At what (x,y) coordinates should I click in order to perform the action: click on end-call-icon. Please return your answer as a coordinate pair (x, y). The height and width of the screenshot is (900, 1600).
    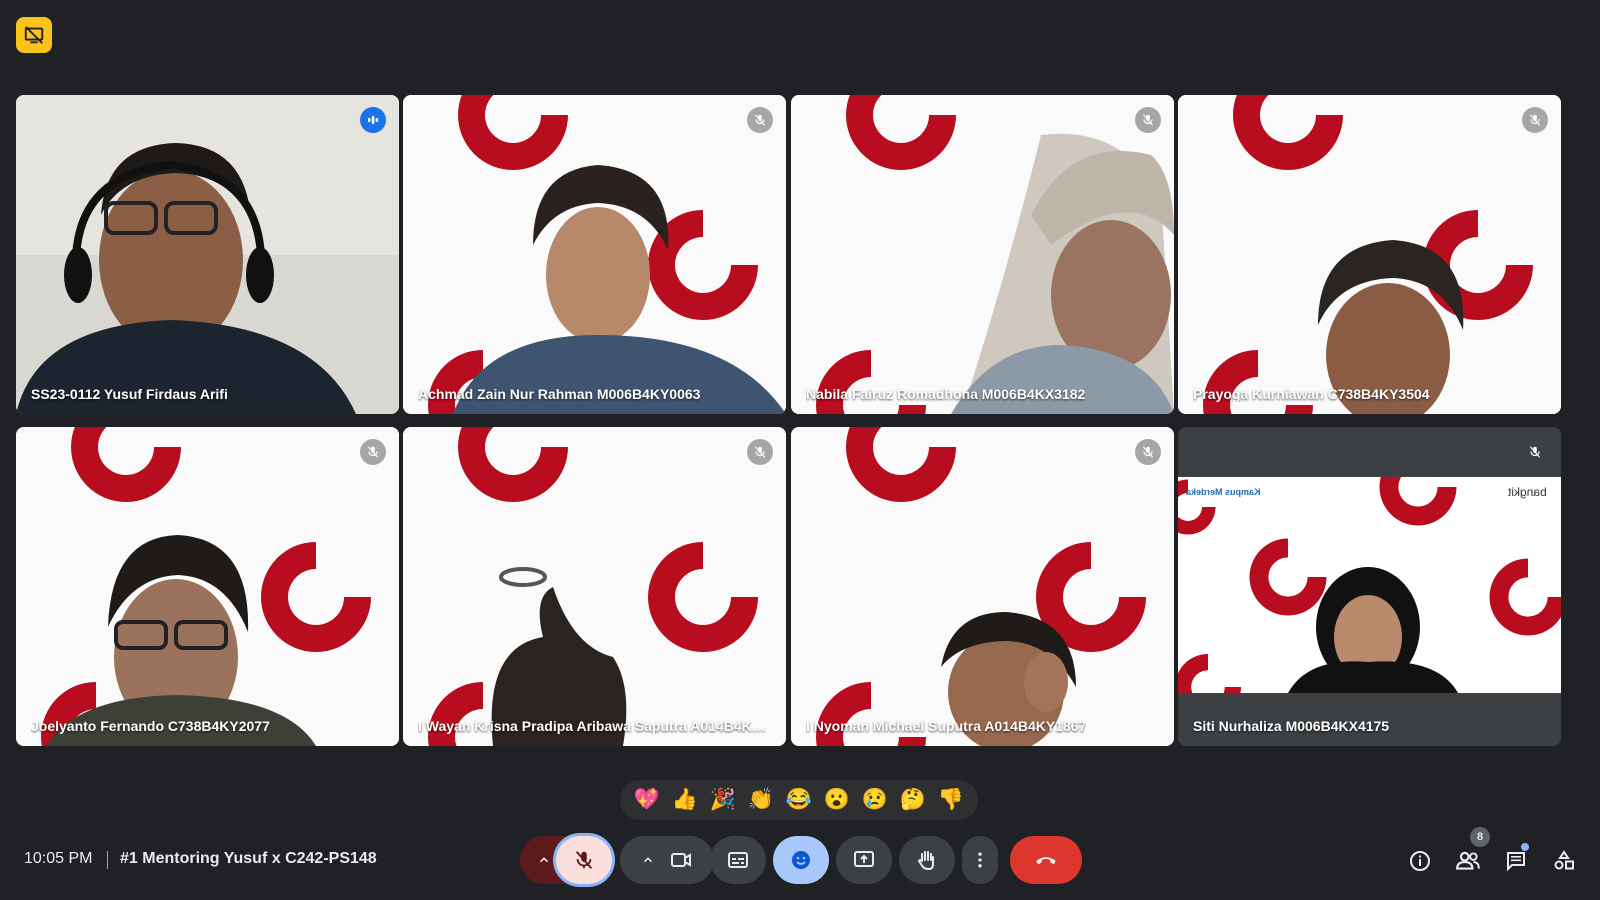
    Looking at the image, I should click on (1046, 861).